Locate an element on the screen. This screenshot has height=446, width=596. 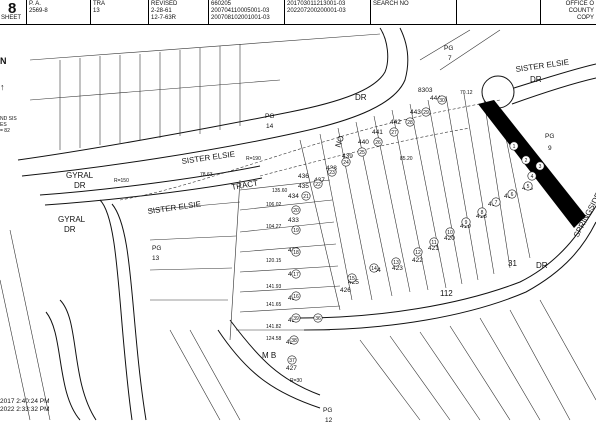
dimension-label: 78.63 is located at coordinates (206, 175).